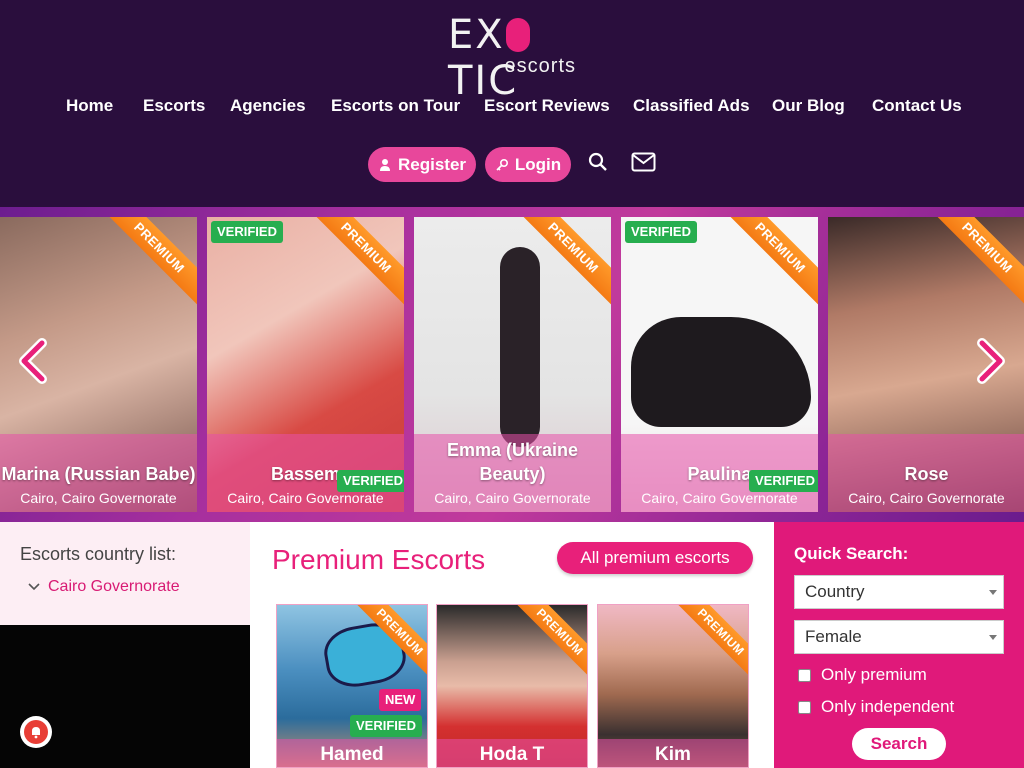  What do you see at coordinates (899, 744) in the screenshot?
I see `search-button: Search` at bounding box center [899, 744].